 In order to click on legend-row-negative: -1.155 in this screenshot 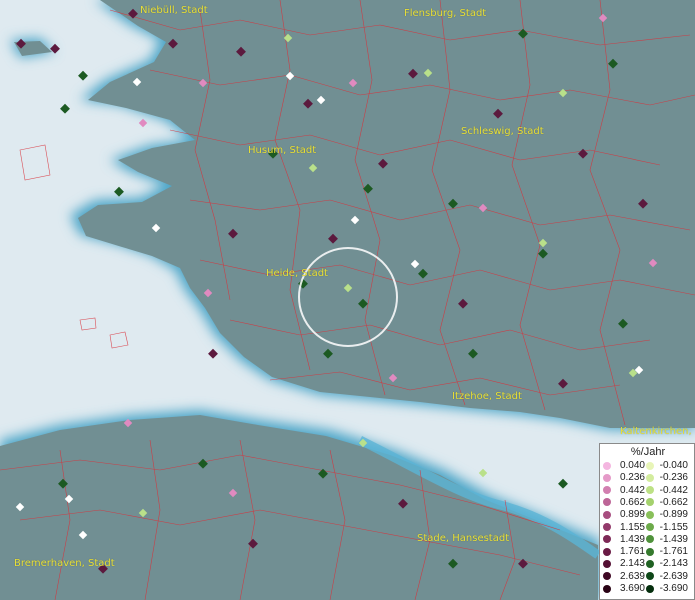, I will do `click(667, 527)`.